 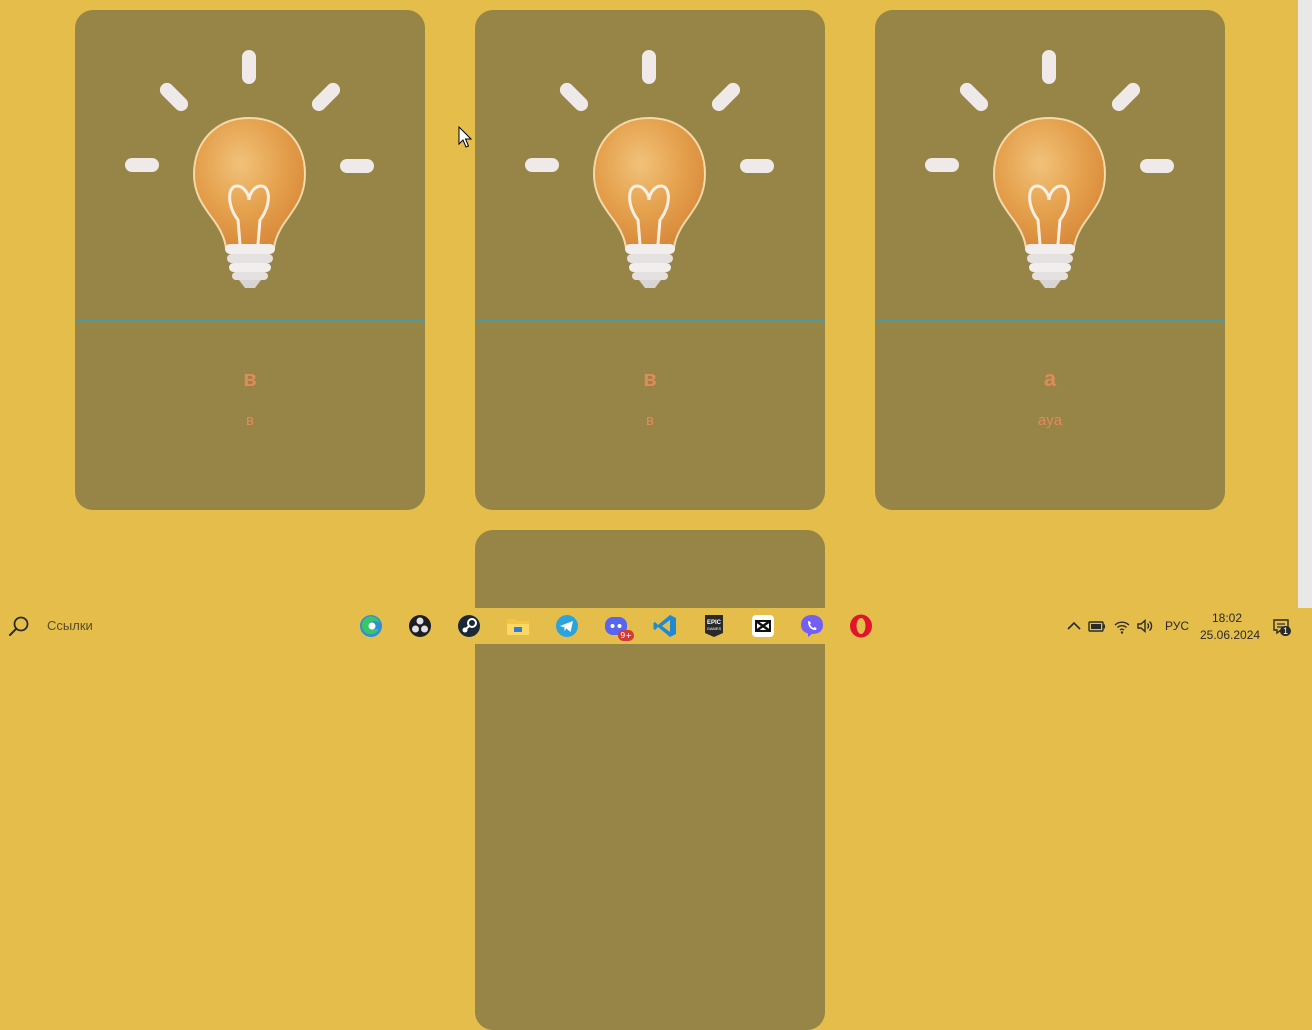 What do you see at coordinates (618, 627) in the screenshot?
I see `discord-icon: 9+` at bounding box center [618, 627].